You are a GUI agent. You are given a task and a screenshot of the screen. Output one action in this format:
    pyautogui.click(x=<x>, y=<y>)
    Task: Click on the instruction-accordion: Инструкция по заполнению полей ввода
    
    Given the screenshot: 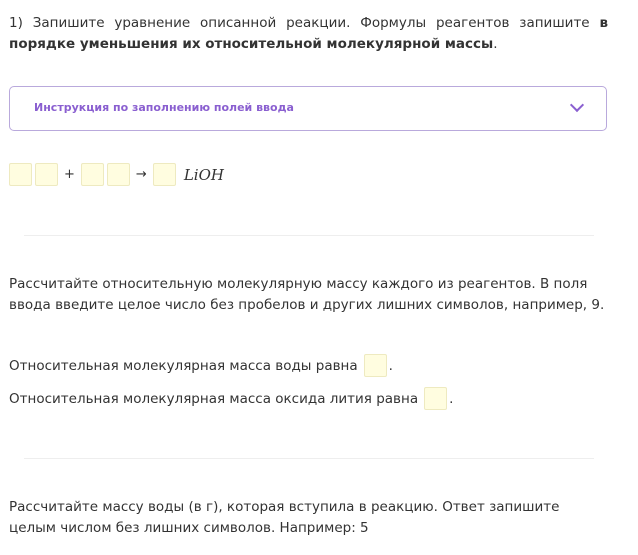 What is the action you would take?
    pyautogui.click(x=308, y=108)
    